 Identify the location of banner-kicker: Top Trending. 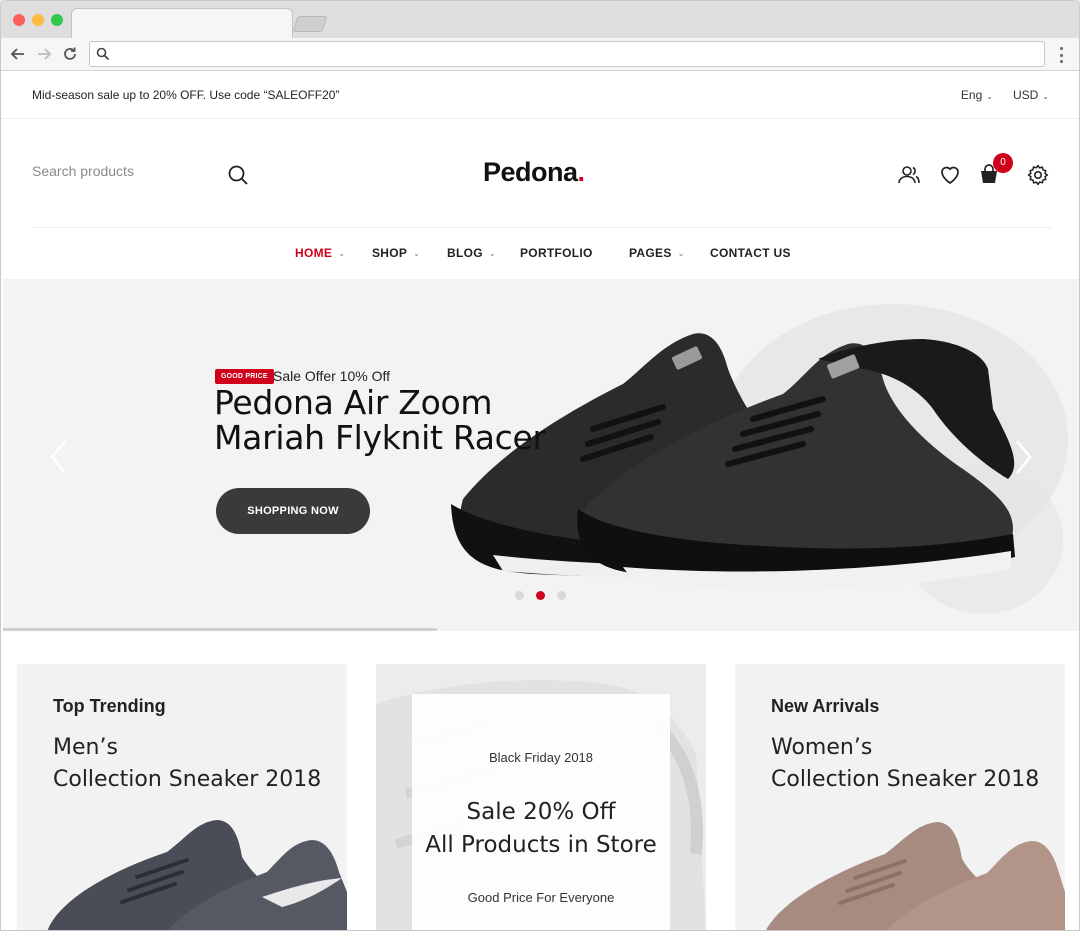
(109, 706).